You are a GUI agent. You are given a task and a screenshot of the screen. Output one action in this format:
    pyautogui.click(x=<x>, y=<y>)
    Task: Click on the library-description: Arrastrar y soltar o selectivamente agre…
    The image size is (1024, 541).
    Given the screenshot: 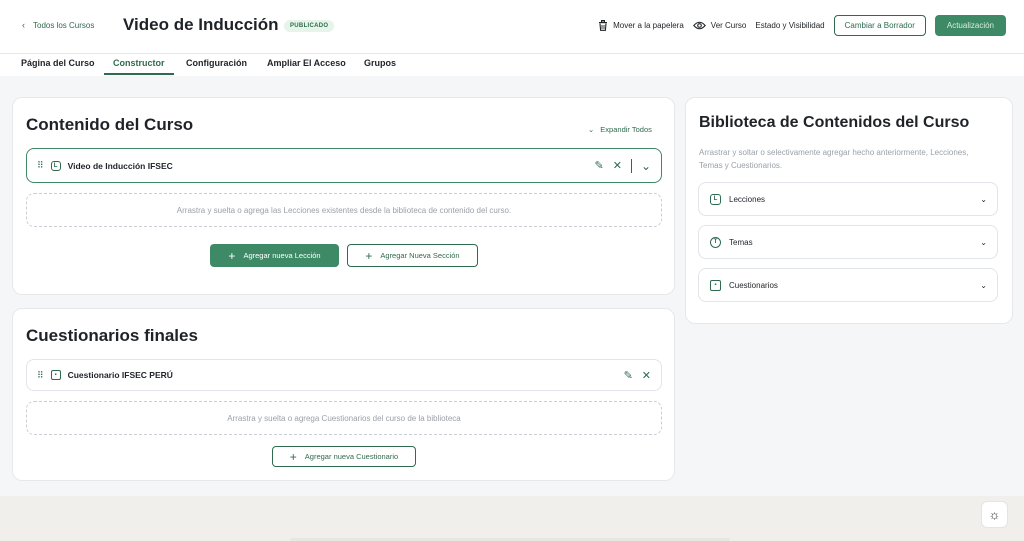 What is the action you would take?
    pyautogui.click(x=834, y=159)
    